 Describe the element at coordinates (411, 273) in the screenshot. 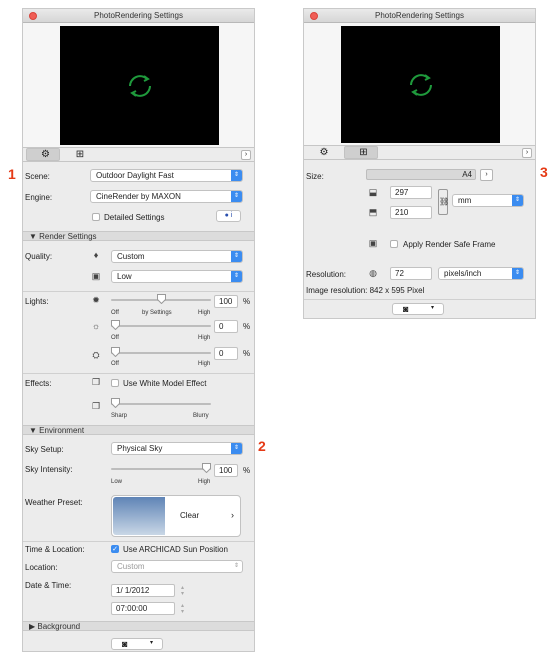

I see `resolution-field: 72` at that location.